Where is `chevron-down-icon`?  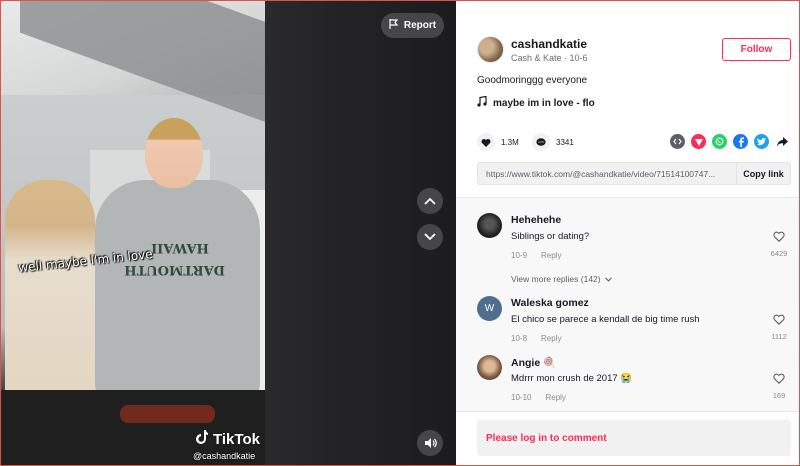 chevron-down-icon is located at coordinates (430, 237).